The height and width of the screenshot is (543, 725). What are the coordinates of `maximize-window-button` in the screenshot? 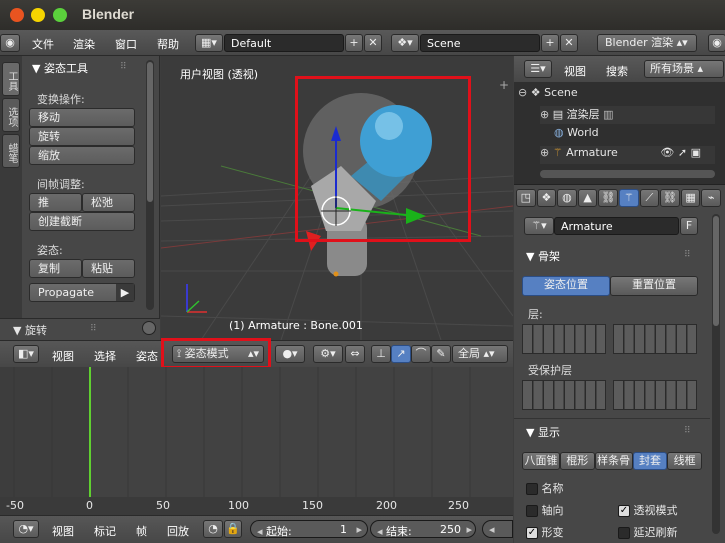 It's located at (60, 15).